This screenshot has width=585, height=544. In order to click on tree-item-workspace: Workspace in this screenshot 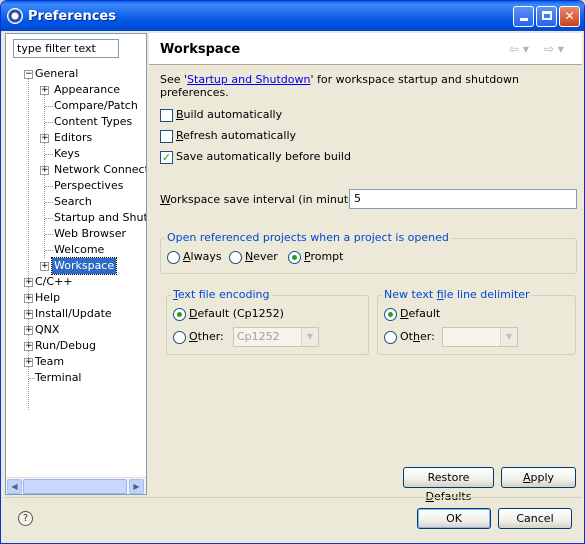, I will do `click(84, 266)`.